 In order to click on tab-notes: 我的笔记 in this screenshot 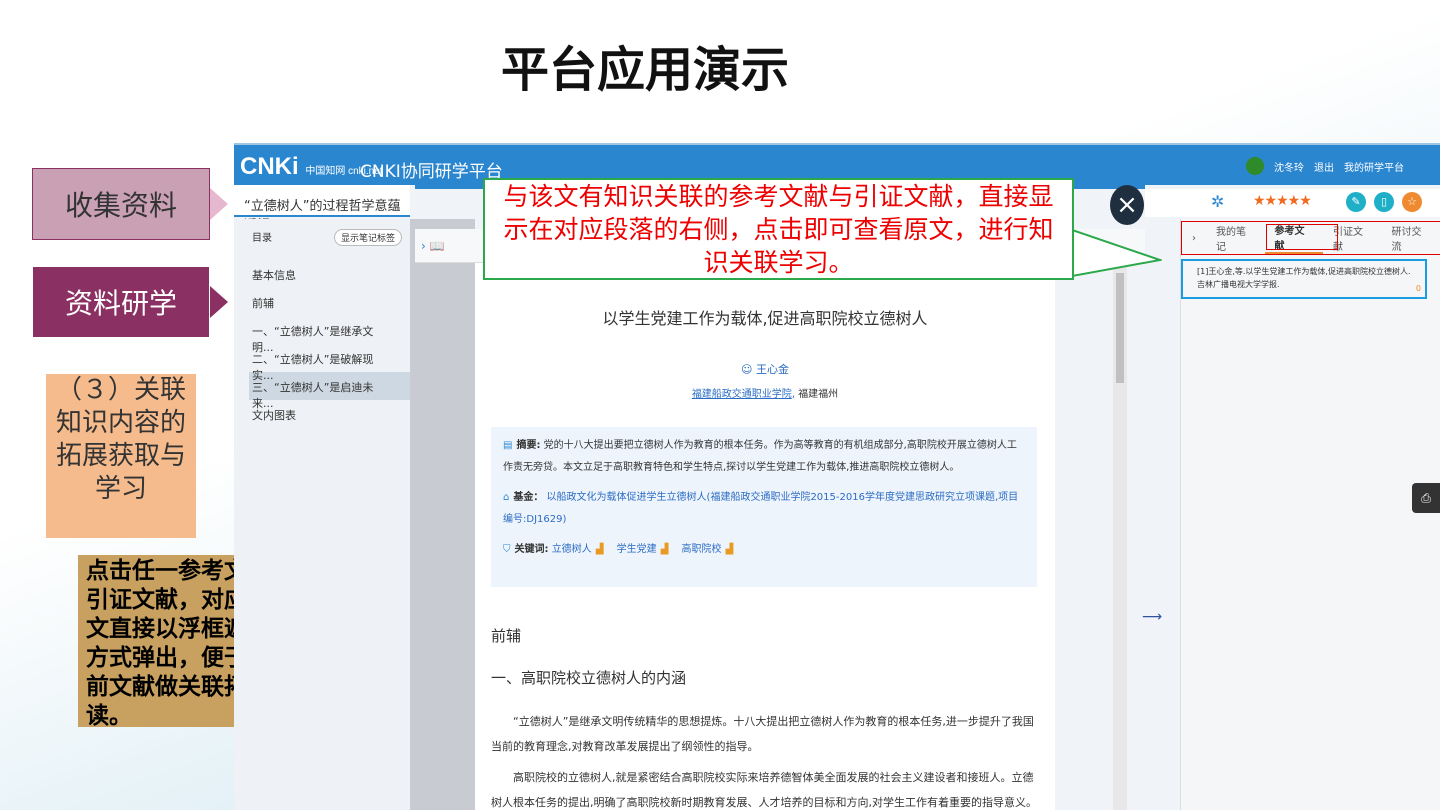, I will do `click(1235, 238)`.